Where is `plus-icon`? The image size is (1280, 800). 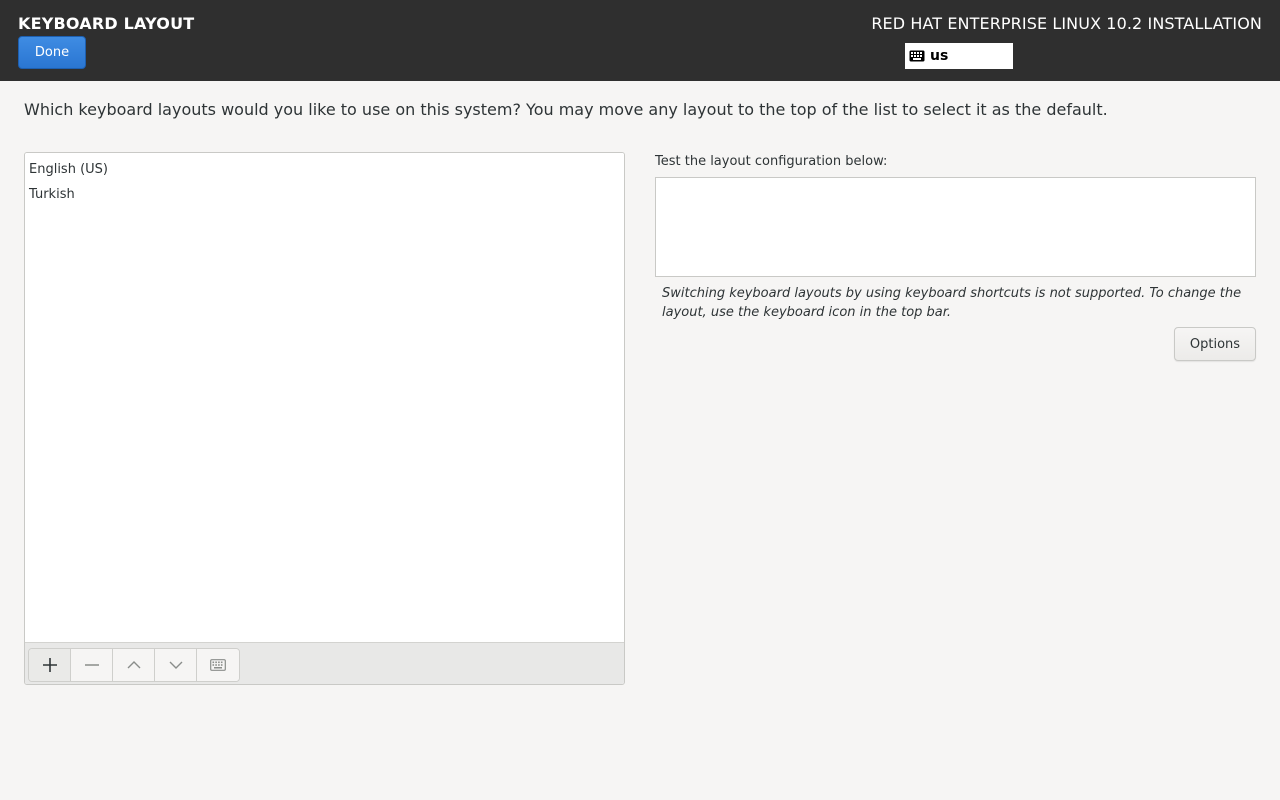 plus-icon is located at coordinates (49, 665).